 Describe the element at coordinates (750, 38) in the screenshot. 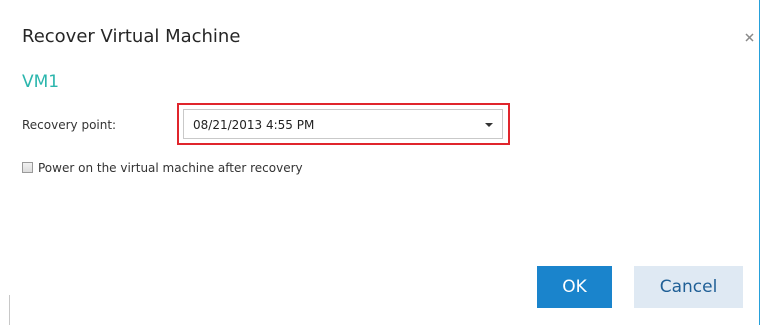

I see `close-icon` at that location.